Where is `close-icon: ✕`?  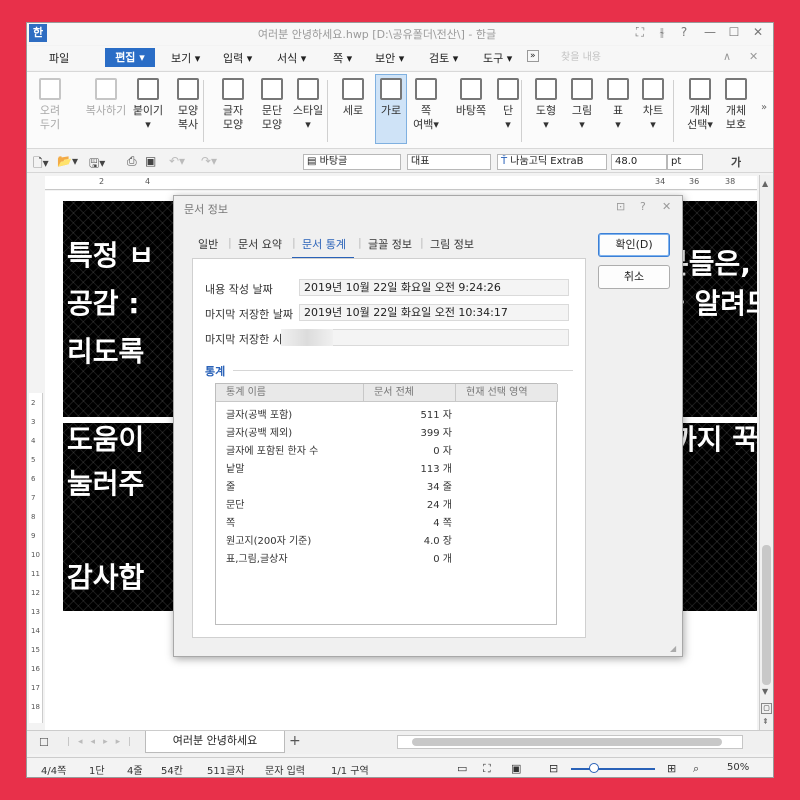 close-icon: ✕ is located at coordinates (758, 32).